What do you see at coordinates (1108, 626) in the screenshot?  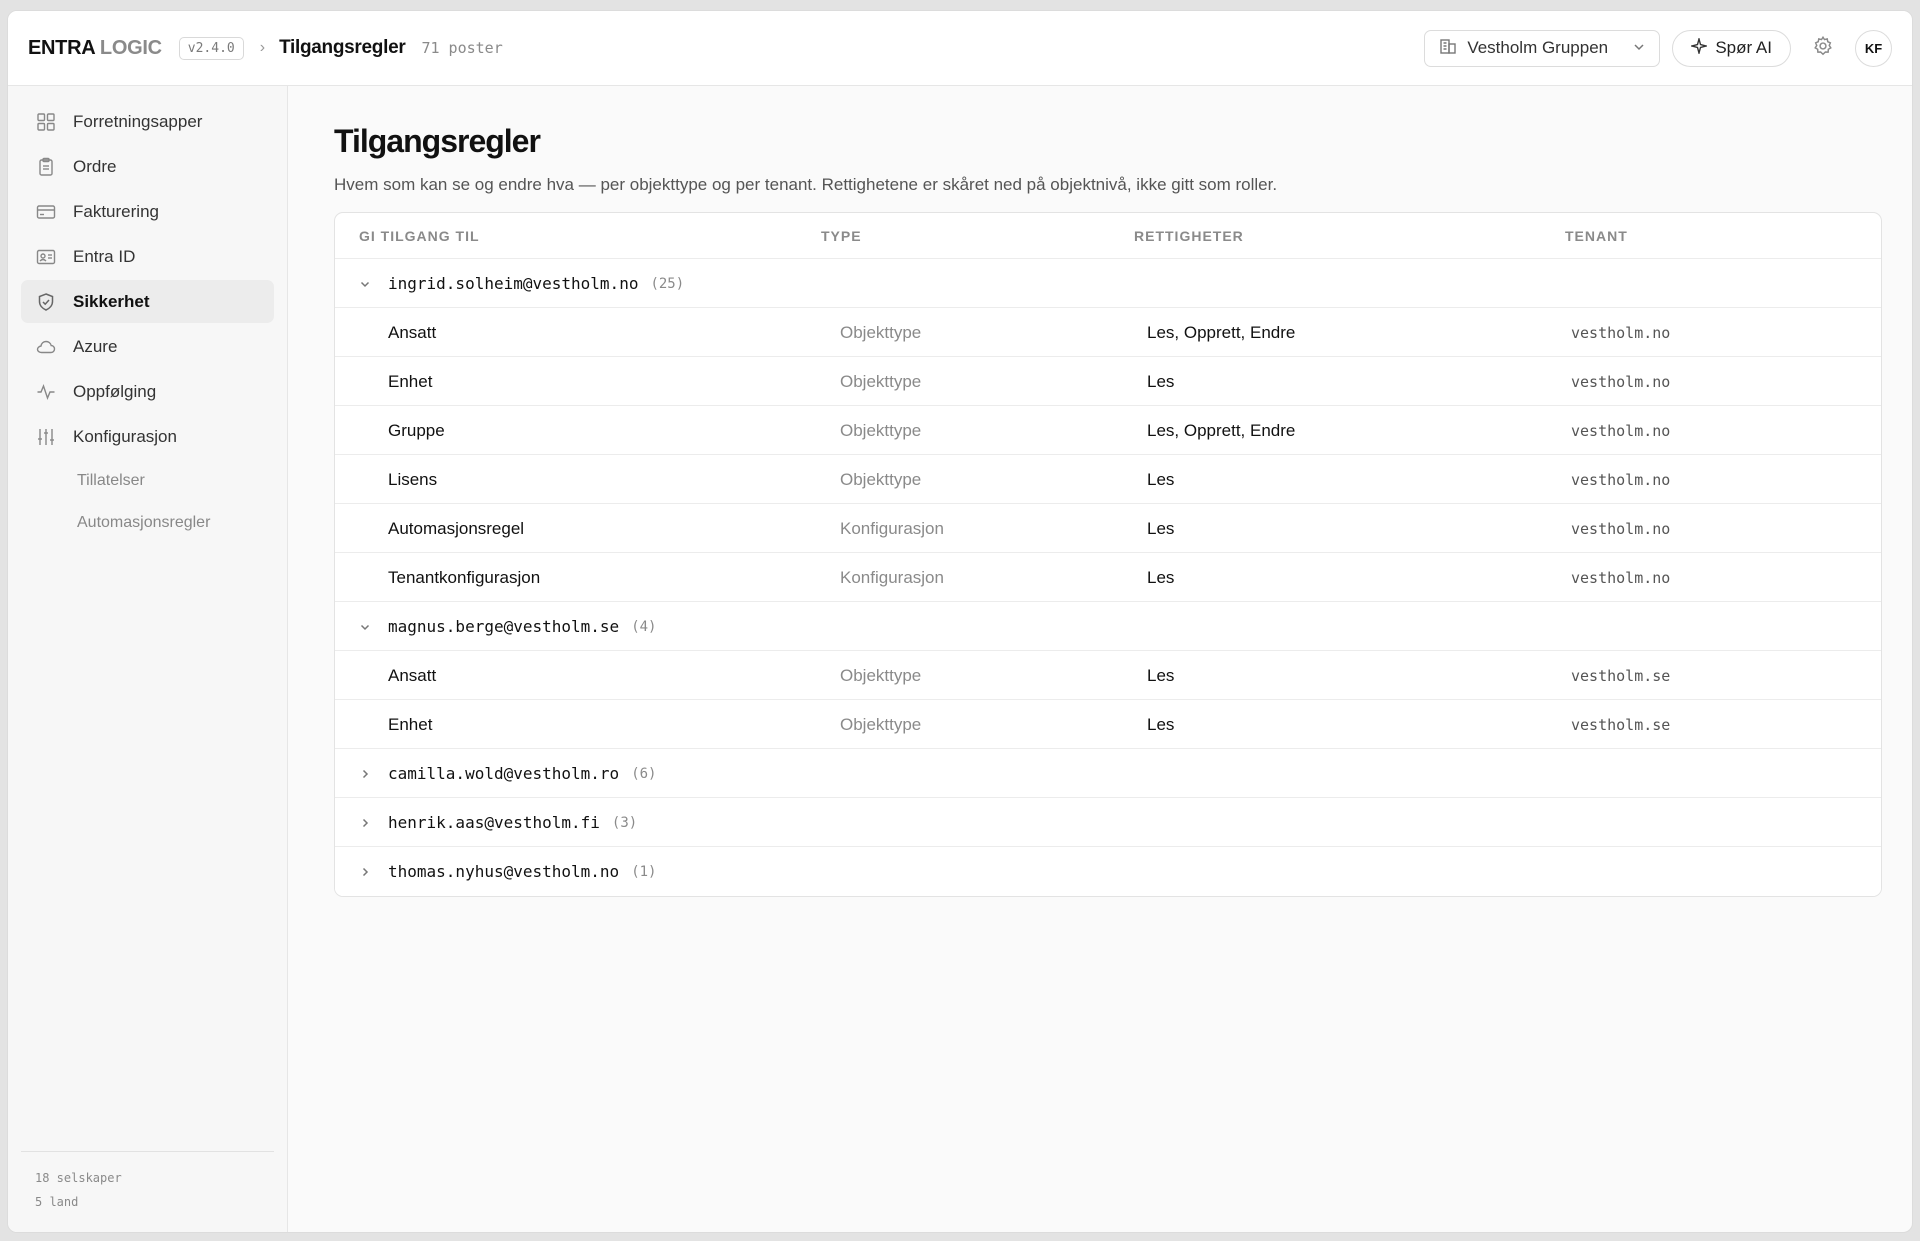 I see `group-row: magnus.berge@vestholm.se (4)` at bounding box center [1108, 626].